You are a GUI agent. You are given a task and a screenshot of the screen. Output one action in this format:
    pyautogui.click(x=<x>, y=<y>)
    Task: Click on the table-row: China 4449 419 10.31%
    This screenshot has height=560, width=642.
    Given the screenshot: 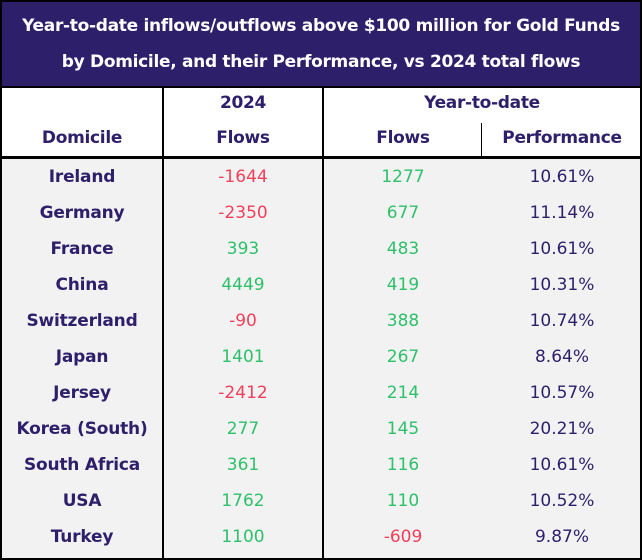 What is the action you would take?
    pyautogui.click(x=321, y=285)
    